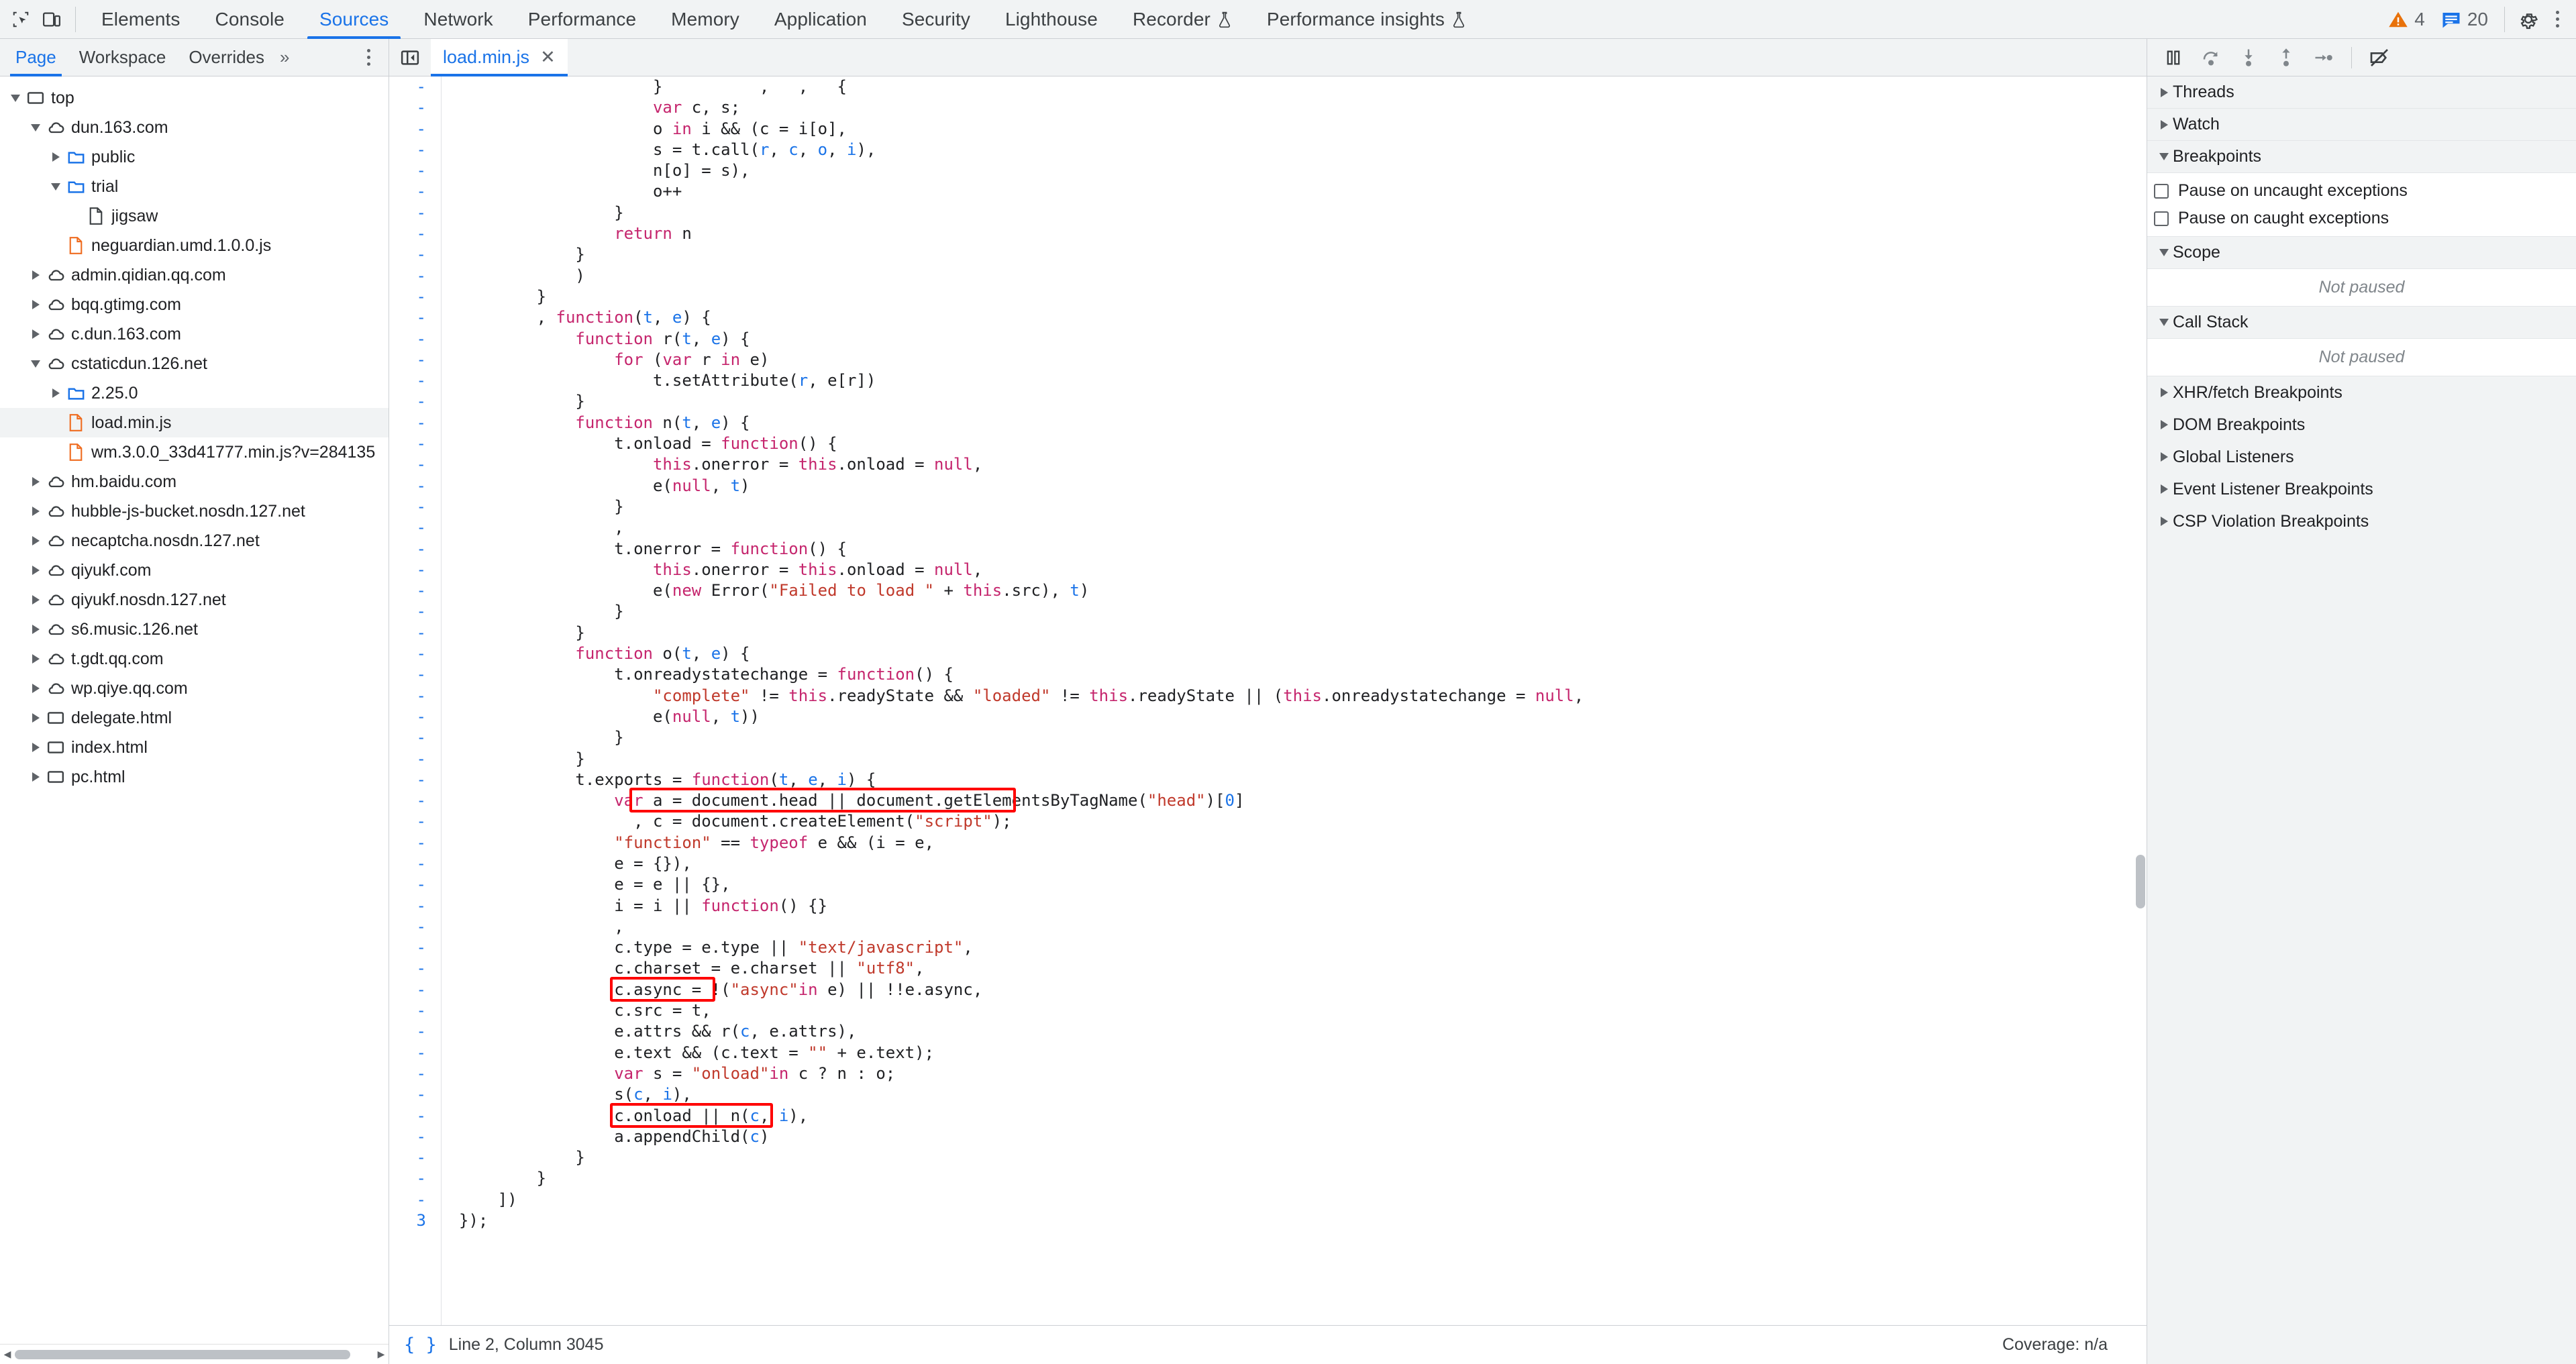 The height and width of the screenshot is (1364, 2576). I want to click on tab-security: Security, so click(936, 19).